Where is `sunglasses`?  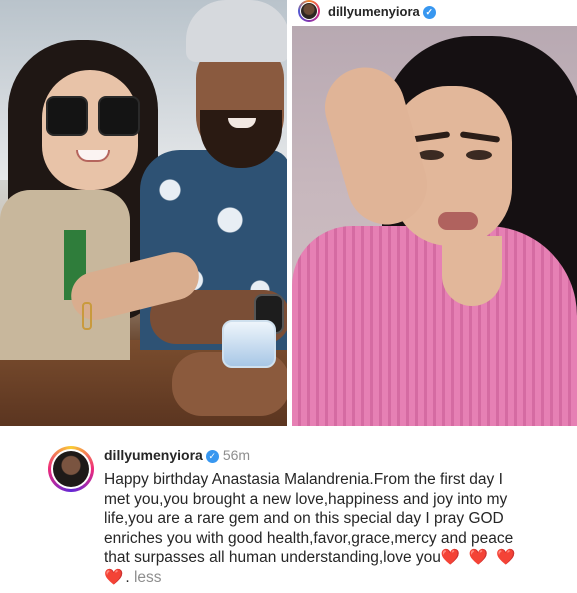
sunglasses is located at coordinates (94, 116).